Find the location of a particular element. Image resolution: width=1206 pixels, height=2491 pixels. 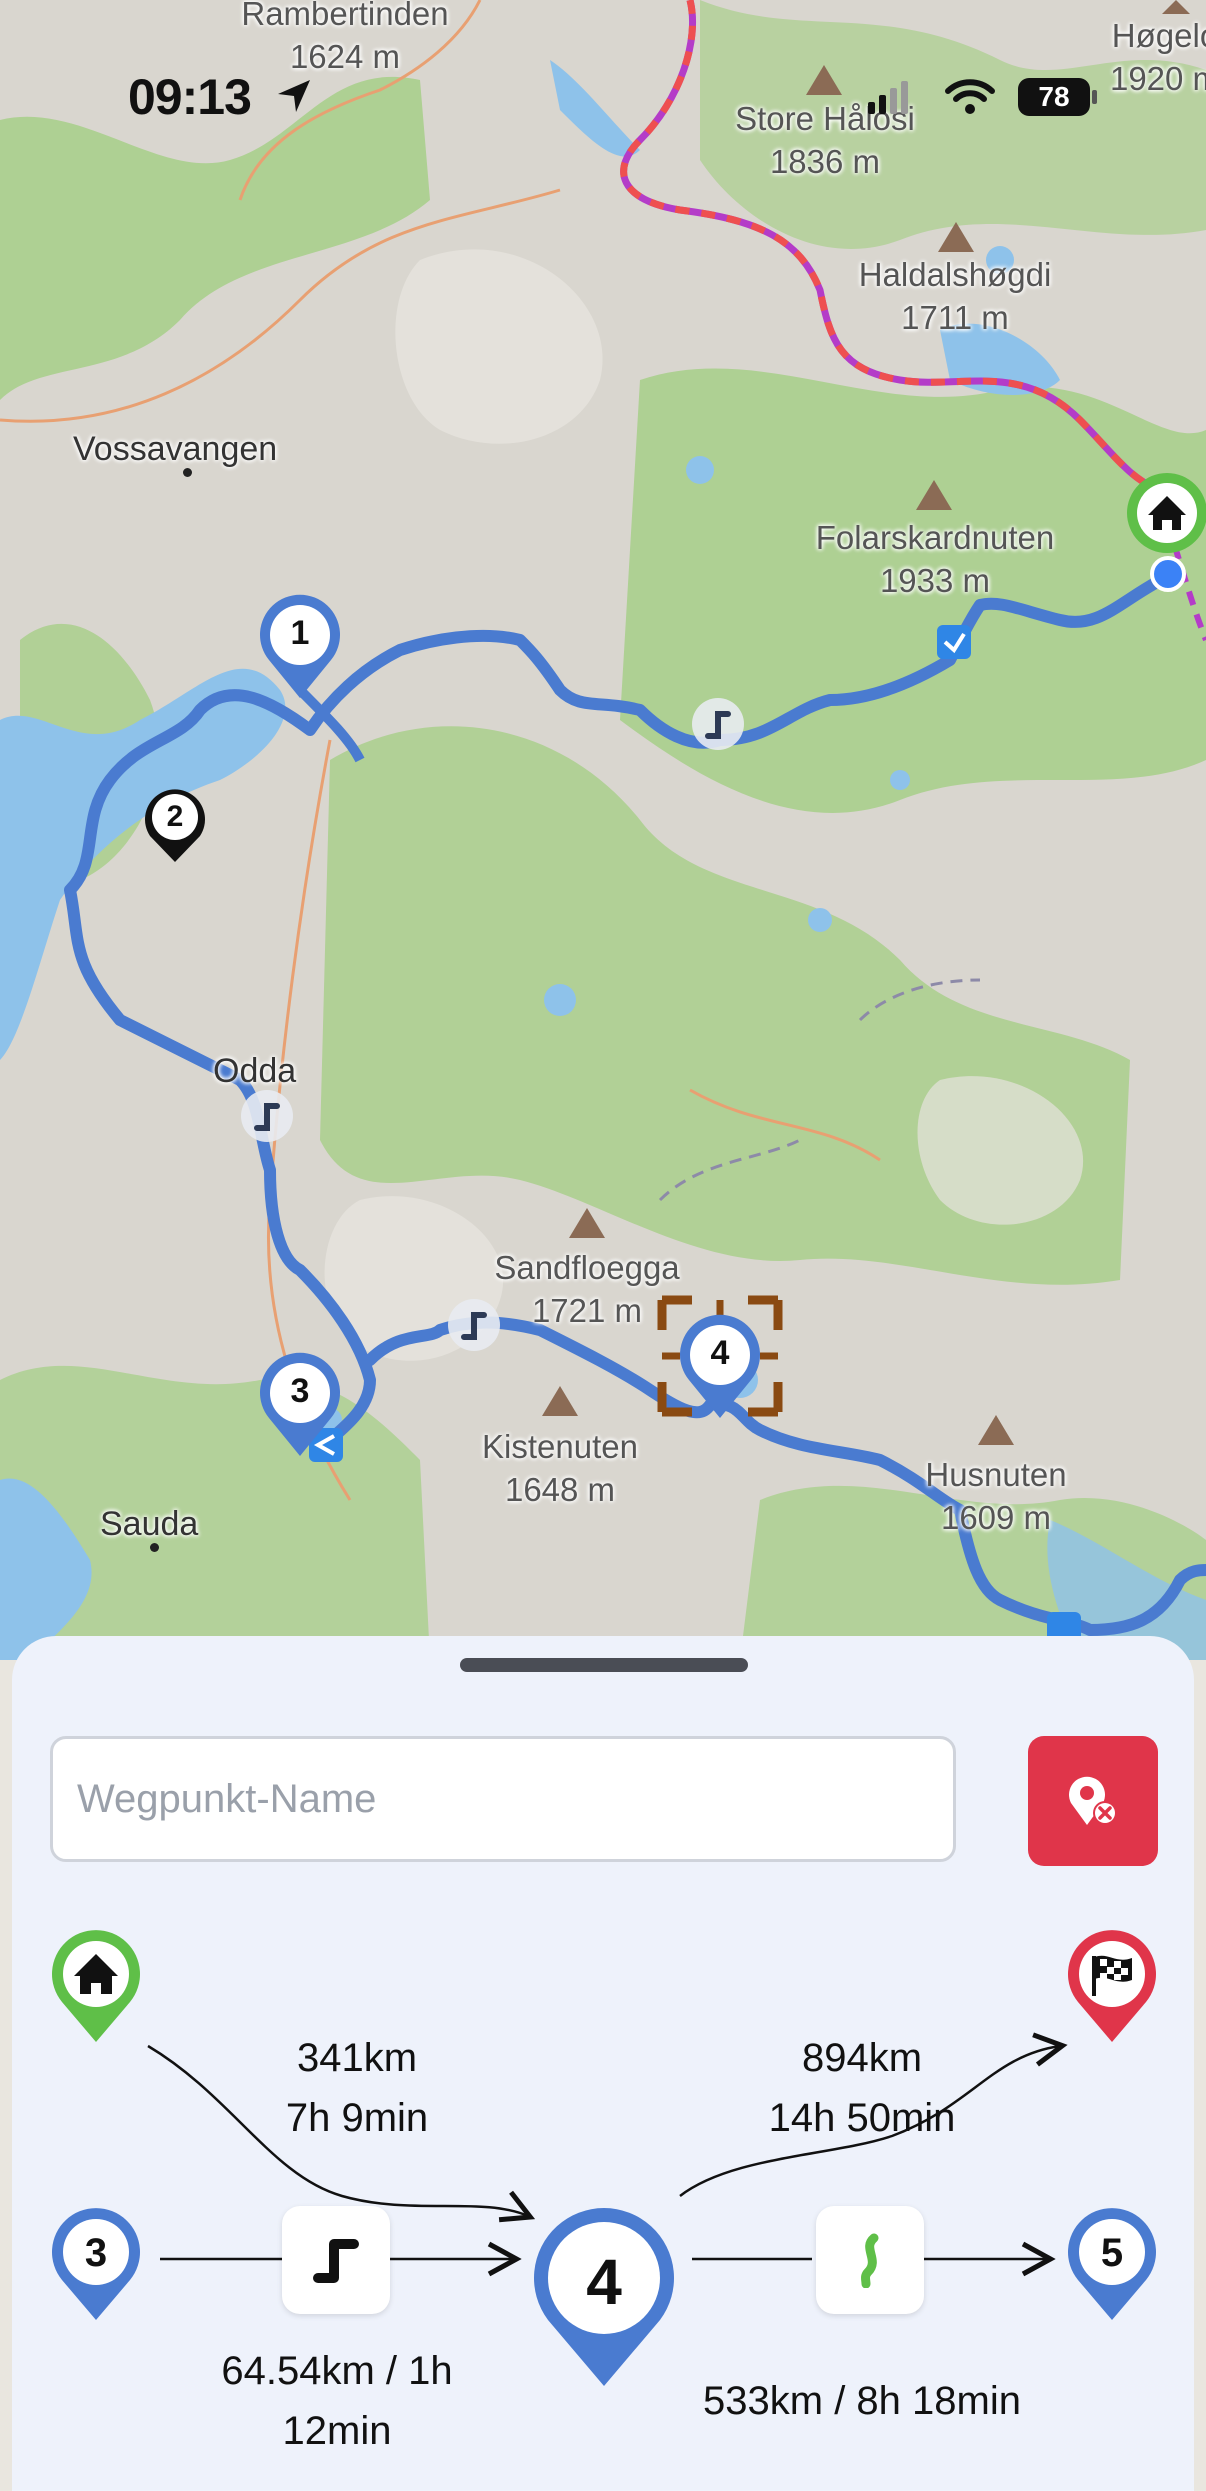

next-leg-route-type is located at coordinates (870, 2260).